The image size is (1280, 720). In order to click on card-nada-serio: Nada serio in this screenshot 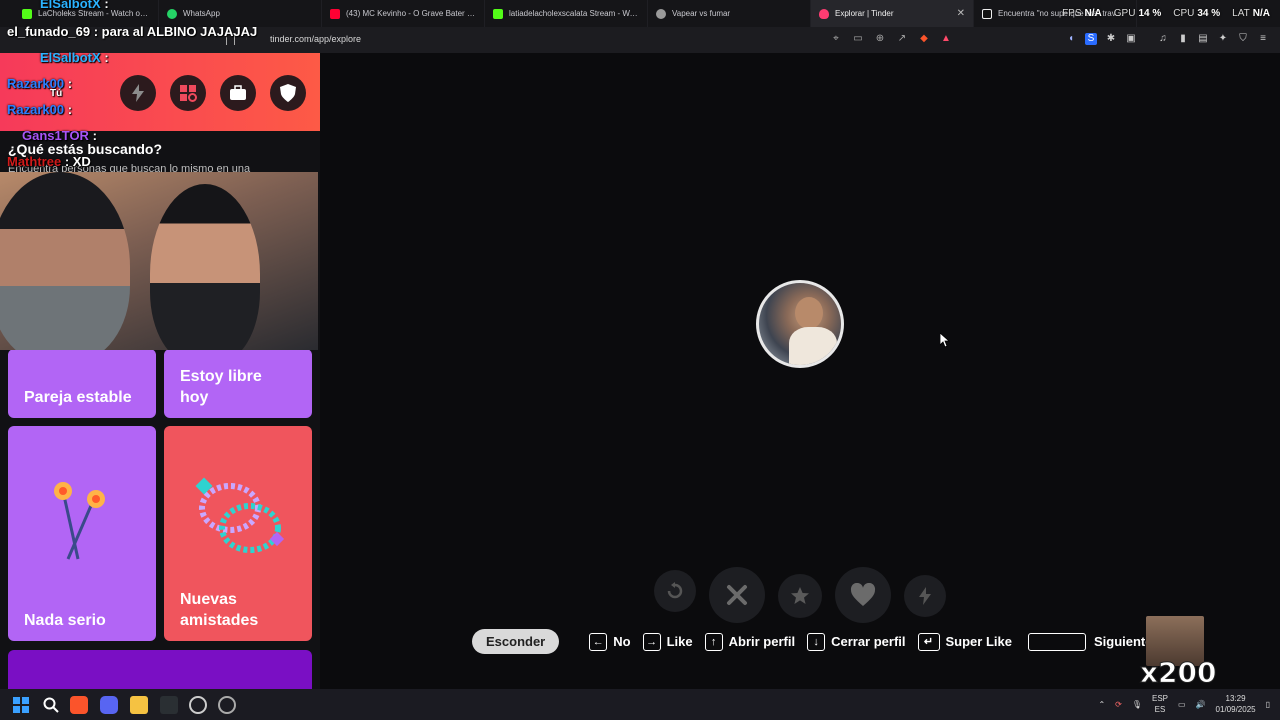, I will do `click(82, 533)`.